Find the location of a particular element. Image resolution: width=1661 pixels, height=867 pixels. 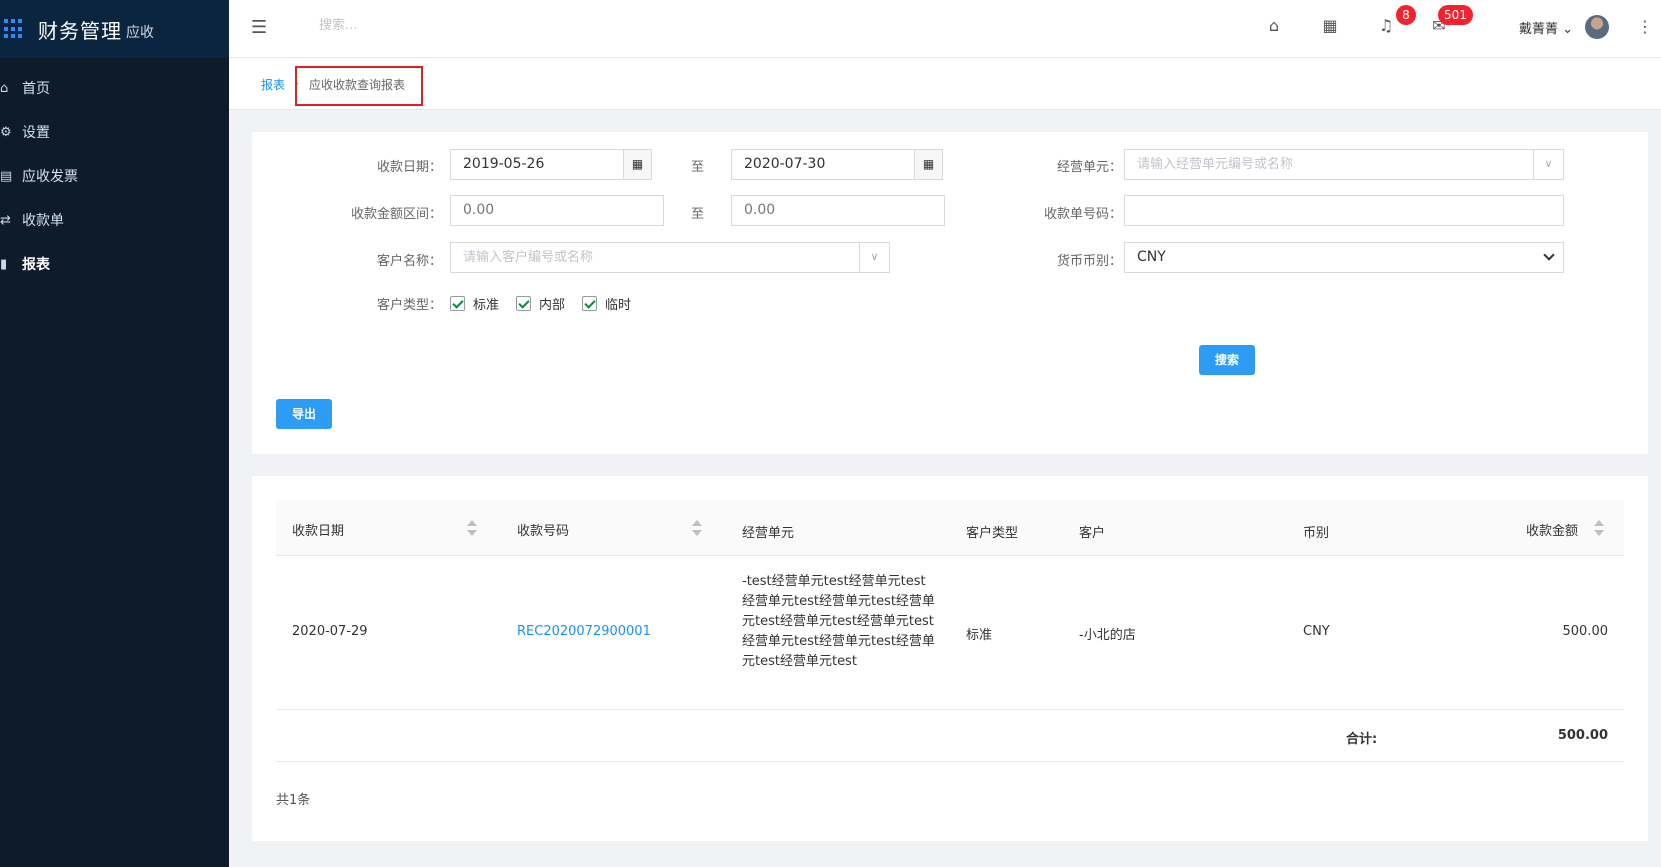

unit-label: 经营单元： is located at coordinates (1089, 167).